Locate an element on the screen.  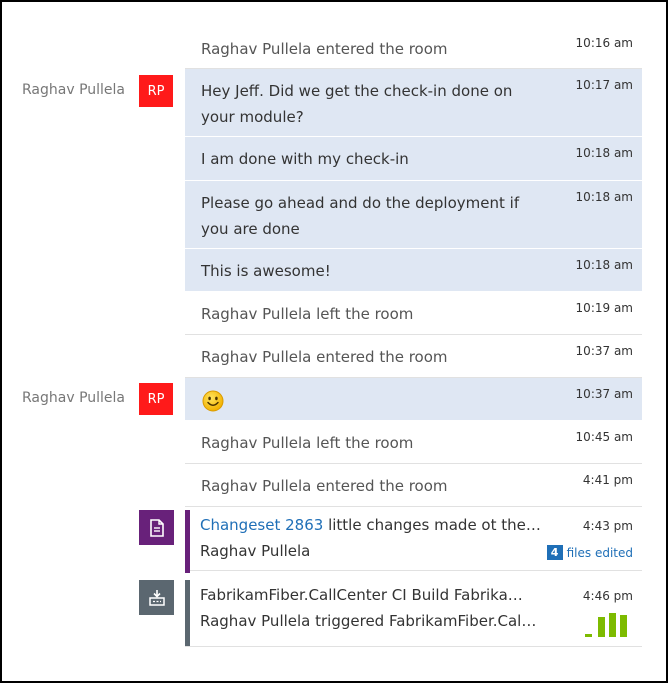
room-event: Raghav Pullela entered the room 10:37 am is located at coordinates (413, 356).